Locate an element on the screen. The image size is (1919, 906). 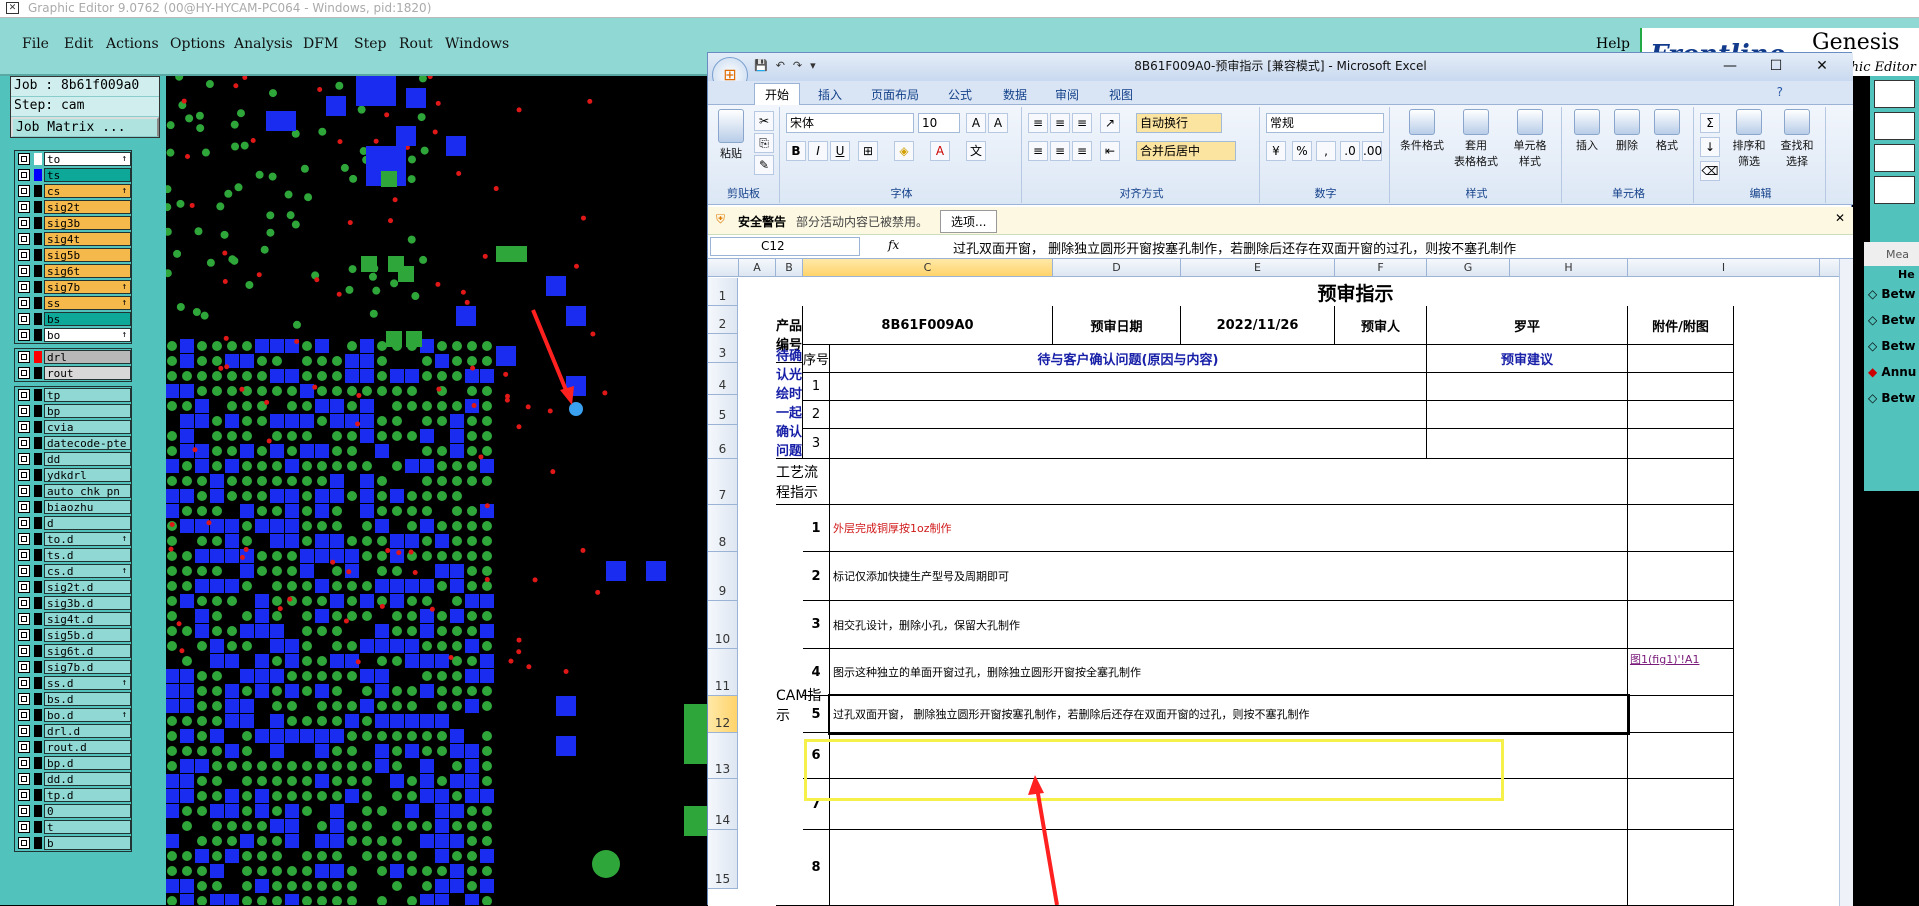
layer-row: ss ↑ is located at coordinates (73, 303).